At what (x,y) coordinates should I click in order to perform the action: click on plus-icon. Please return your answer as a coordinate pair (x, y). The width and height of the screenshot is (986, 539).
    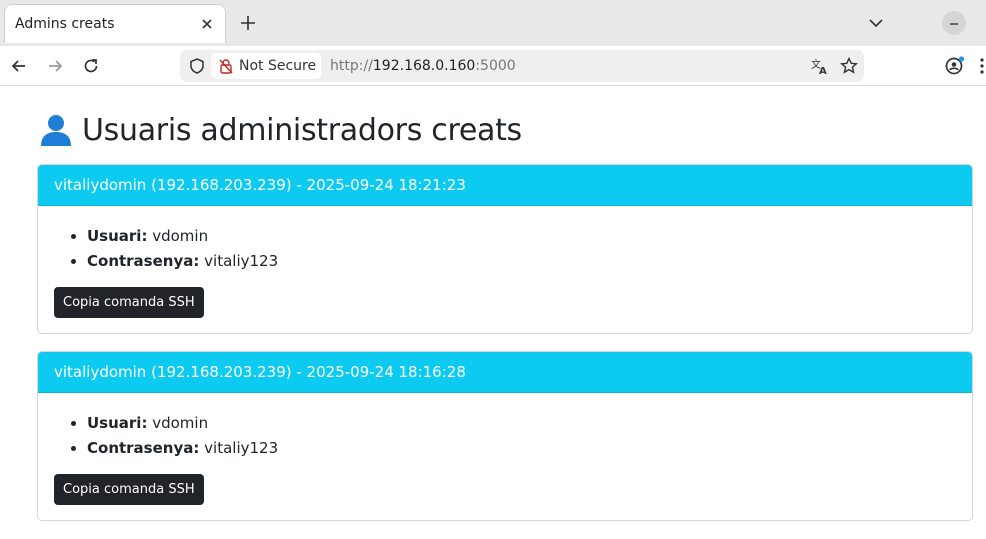
    Looking at the image, I should click on (248, 23).